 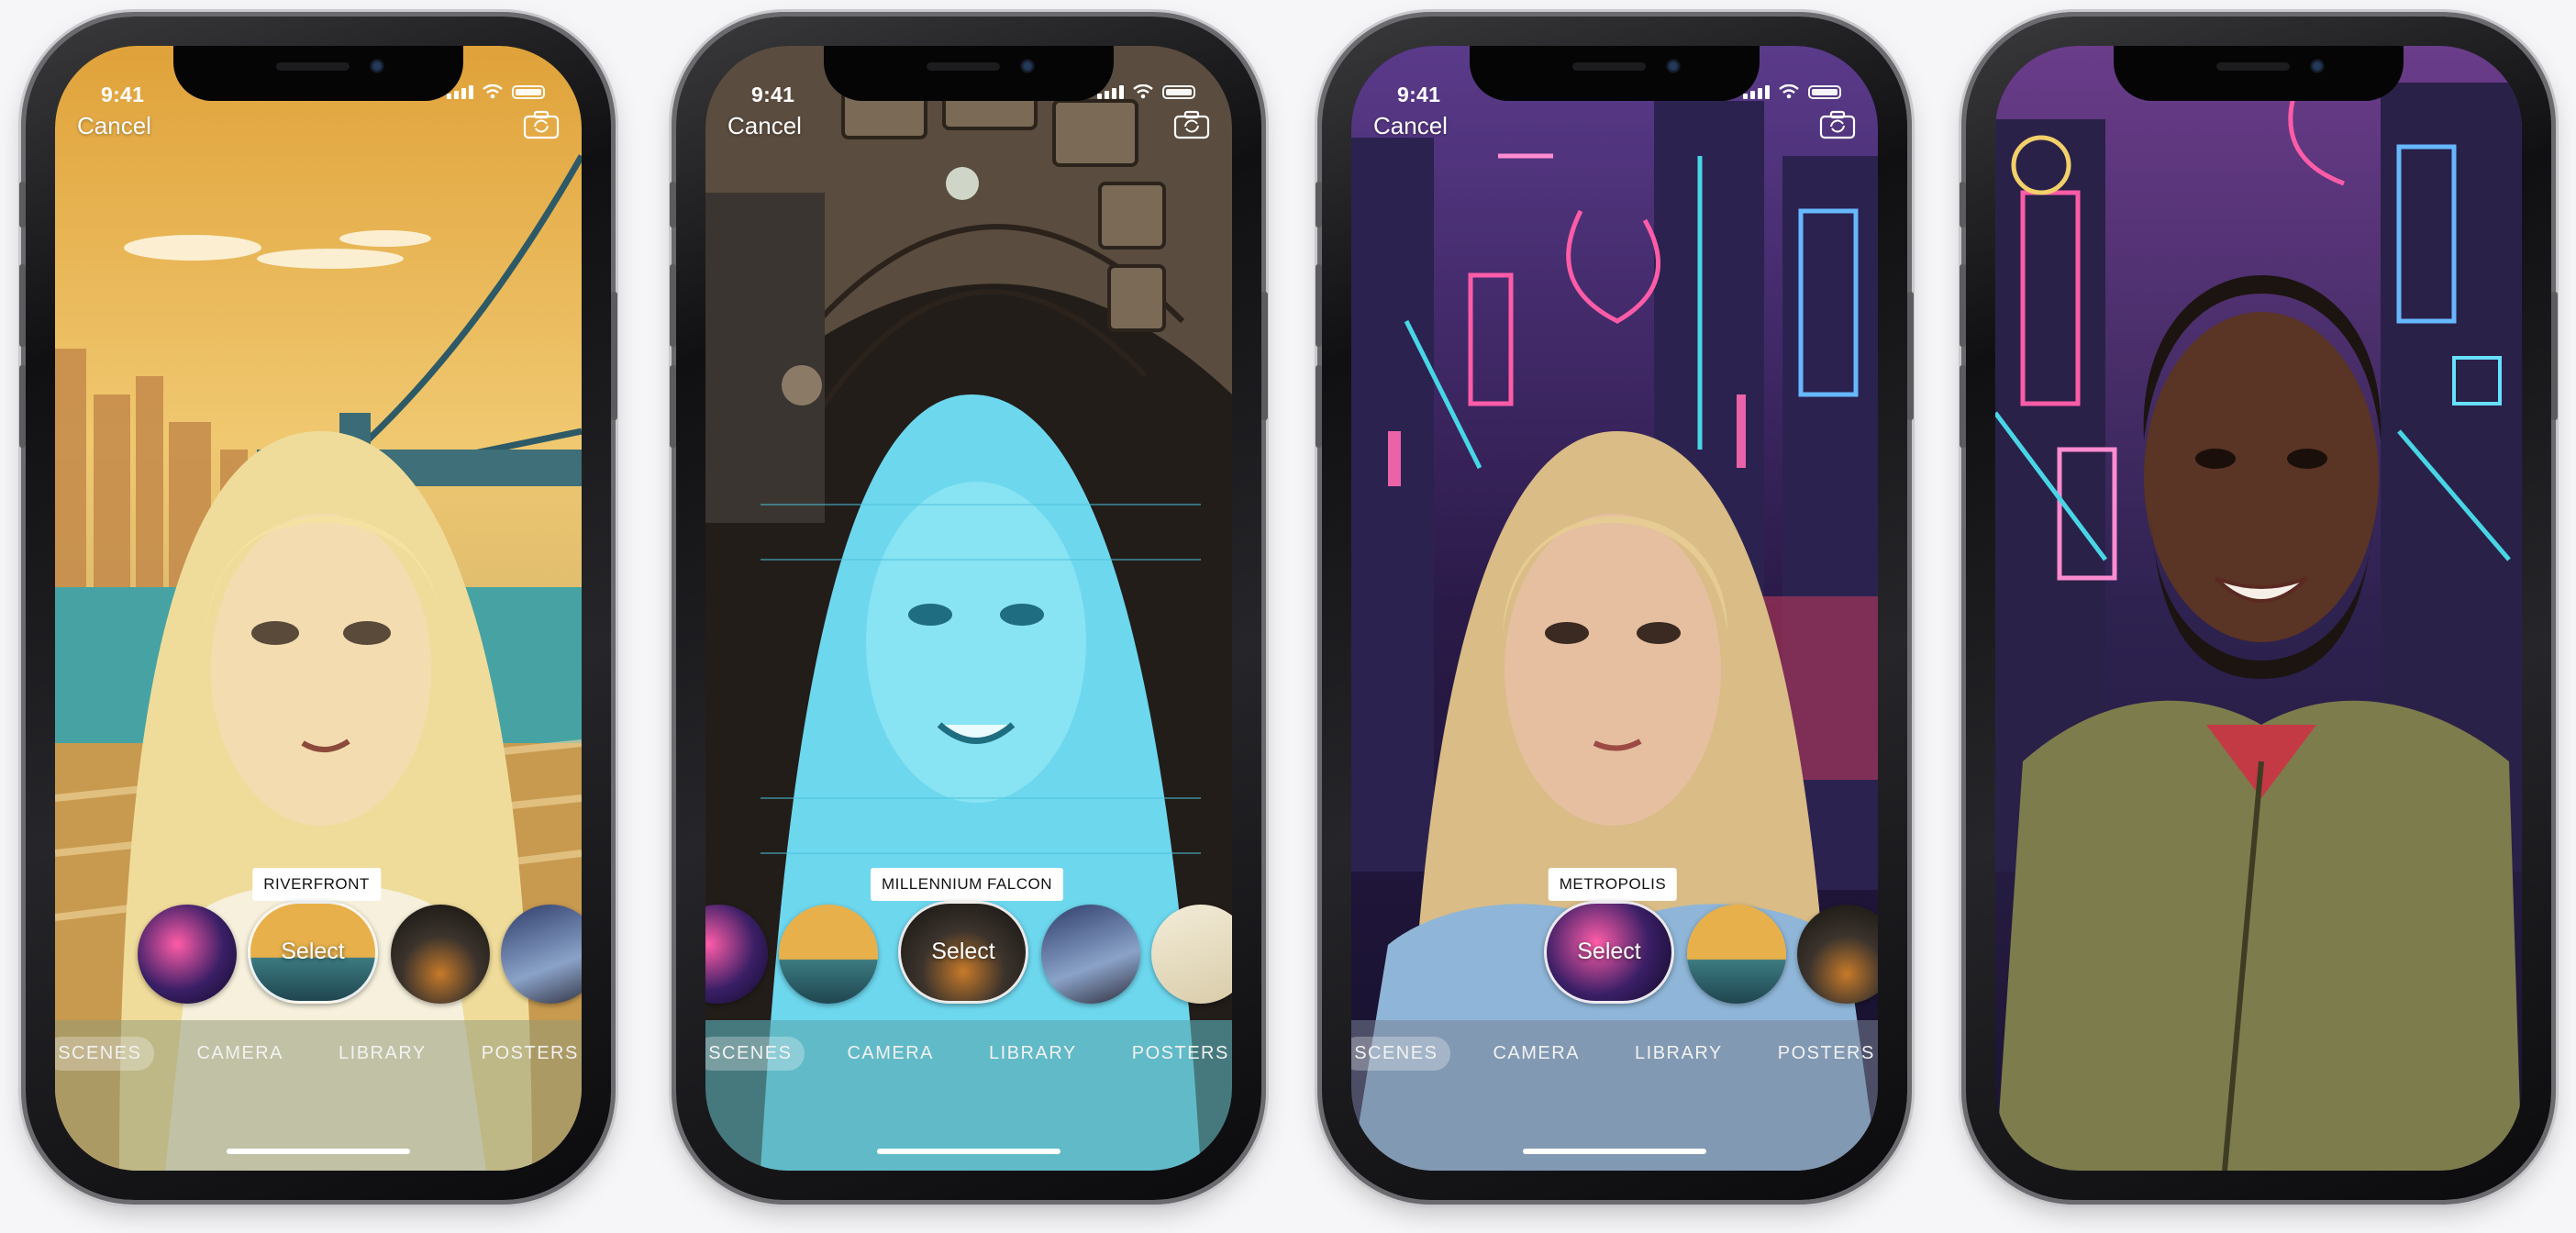 I want to click on scene-name-label: METROPOLIS, so click(x=1613, y=884).